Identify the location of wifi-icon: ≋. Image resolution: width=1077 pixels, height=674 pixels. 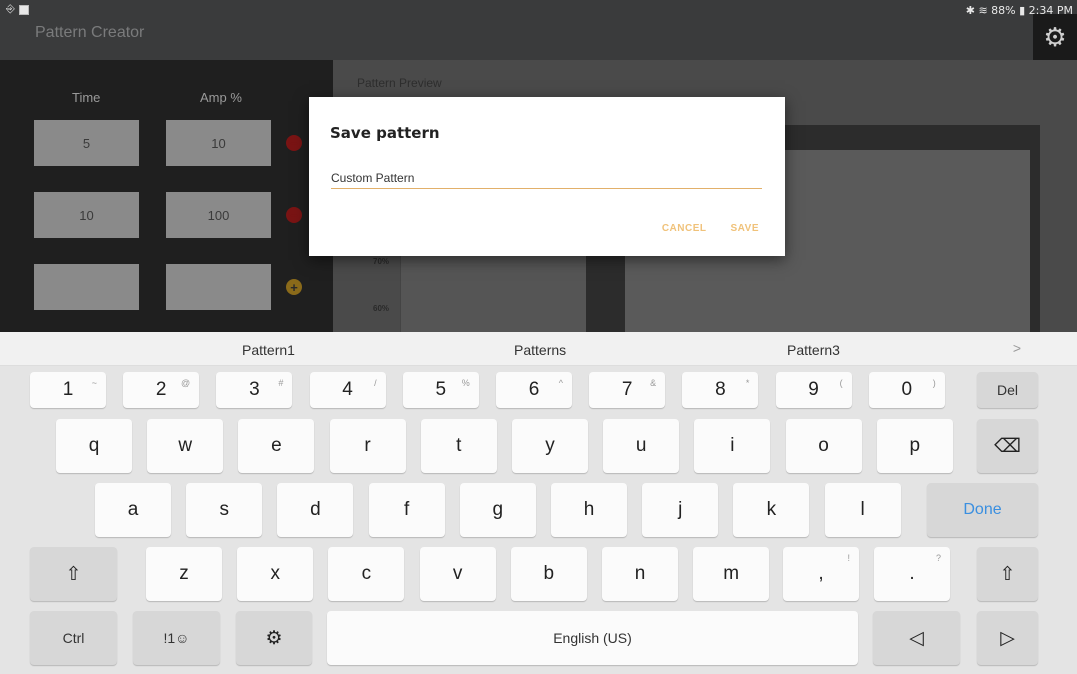
(983, 10).